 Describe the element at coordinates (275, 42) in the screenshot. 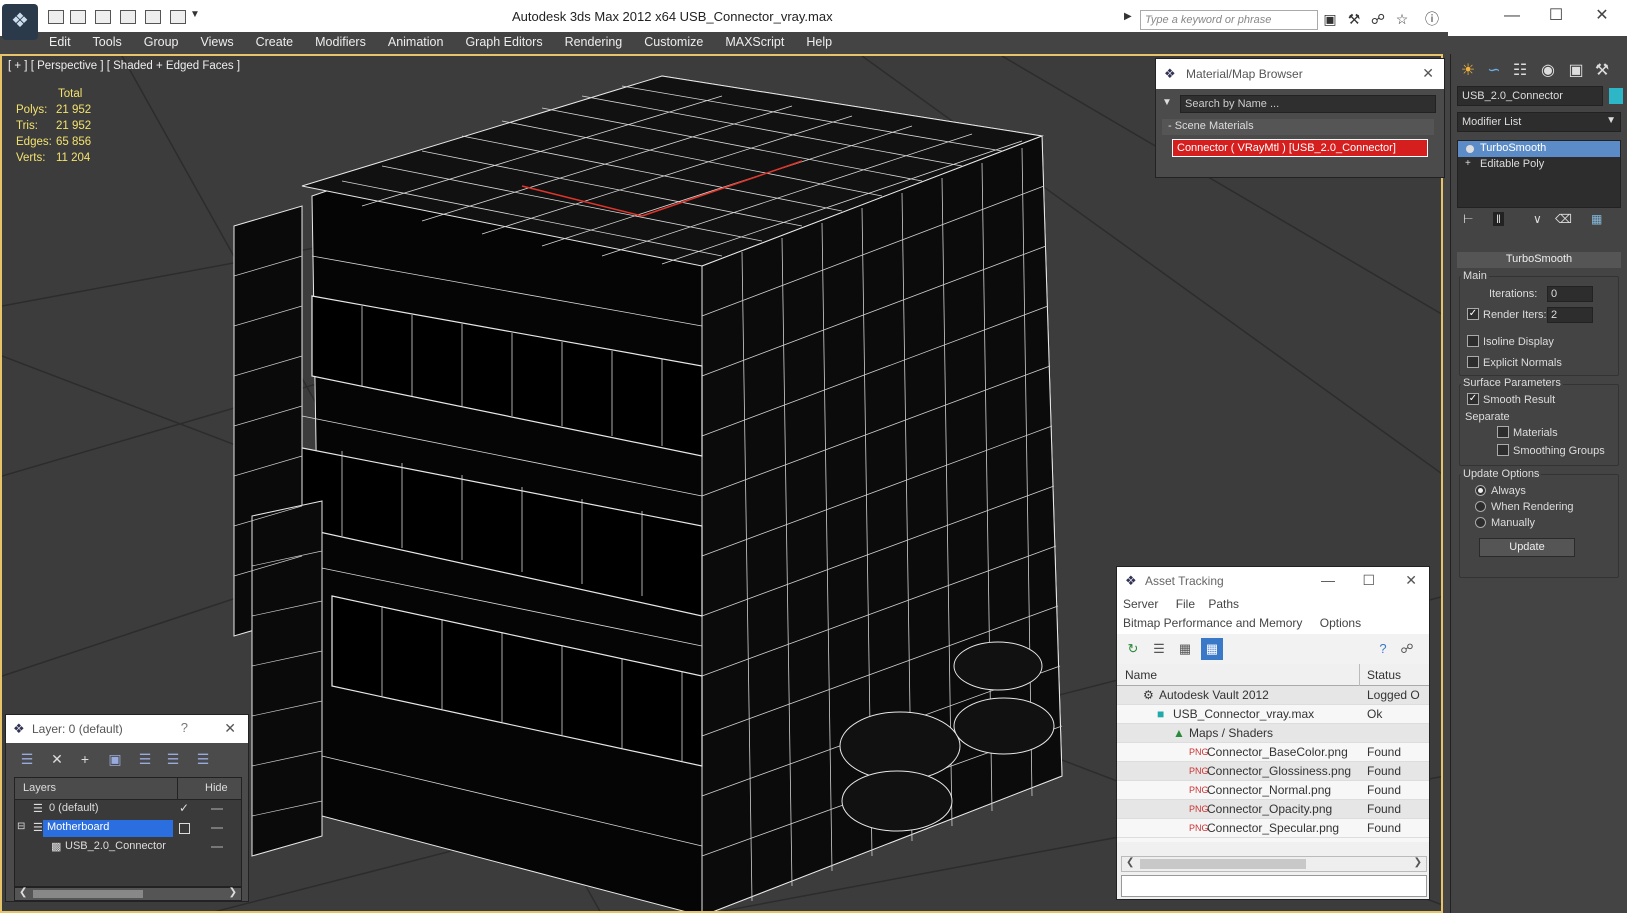

I see `menu-create: Create` at that location.